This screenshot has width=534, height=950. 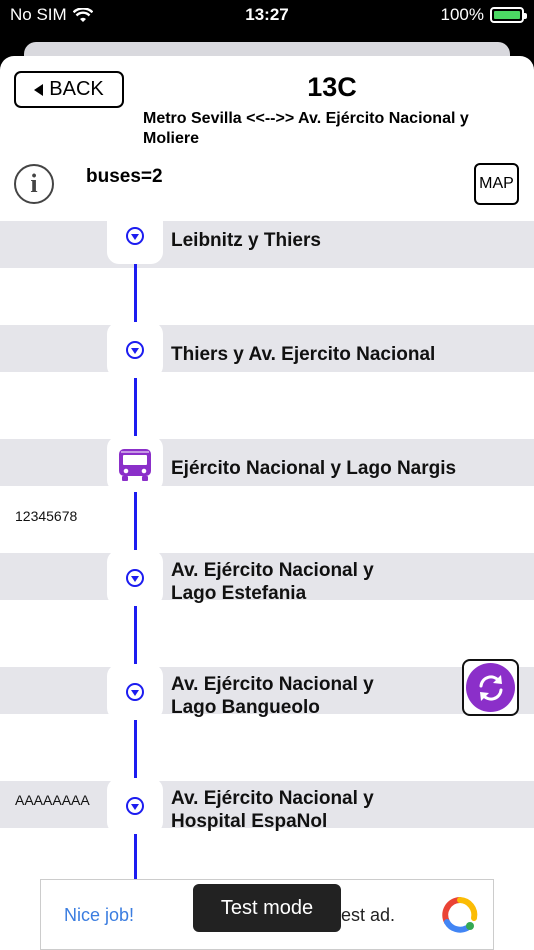 What do you see at coordinates (281, 810) in the screenshot?
I see `stop-name: Av. Ejército Nacional y Hospital EspaNol` at bounding box center [281, 810].